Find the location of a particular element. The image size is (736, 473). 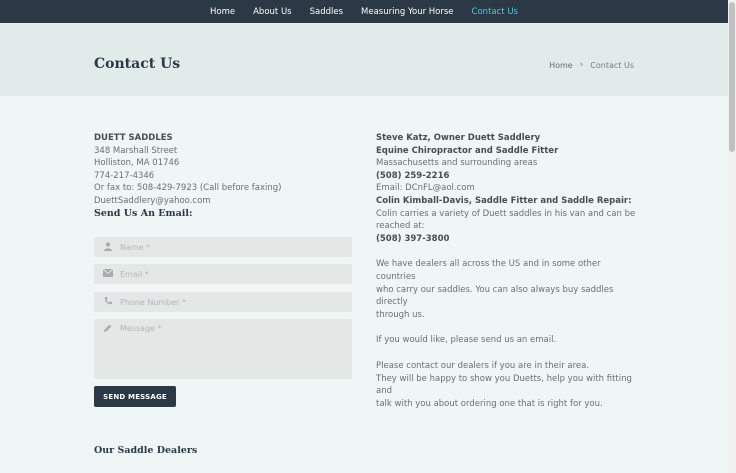

phone-field is located at coordinates (223, 302).